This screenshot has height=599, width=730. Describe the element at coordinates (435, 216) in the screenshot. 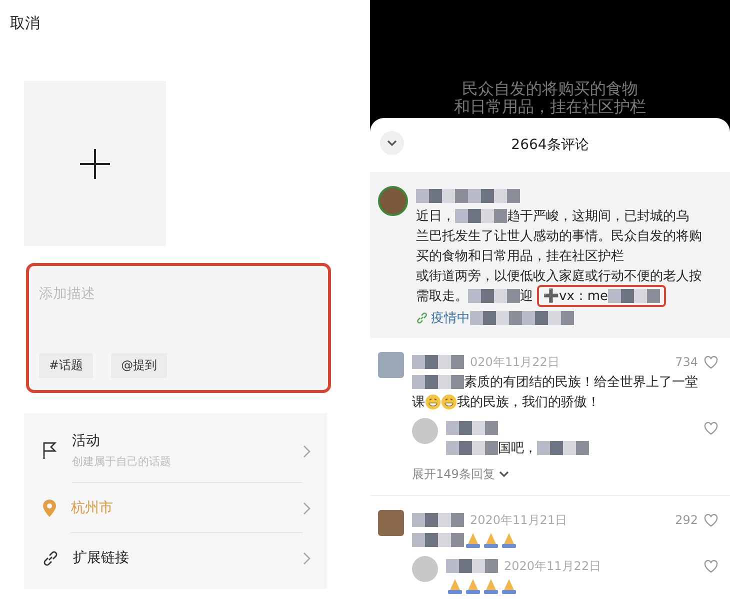

I see `comment-text: 近日，` at that location.